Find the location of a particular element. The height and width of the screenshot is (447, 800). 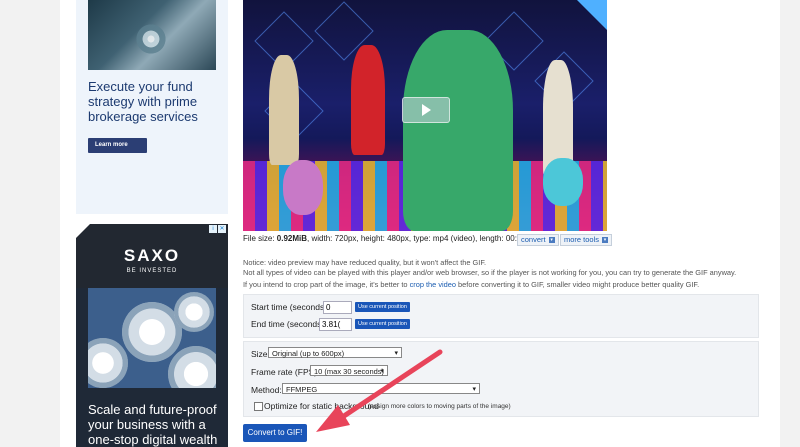

annotation-arrow is located at coordinates (379, 390).